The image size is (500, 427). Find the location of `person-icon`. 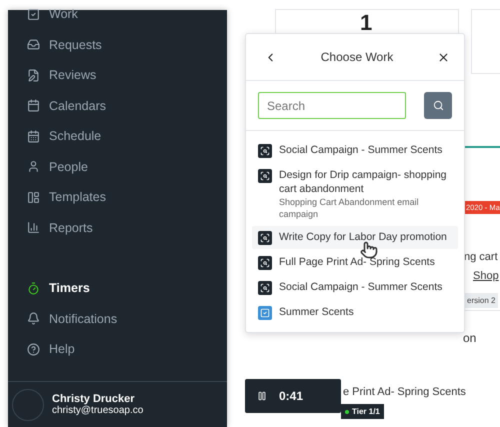

person-icon is located at coordinates (33, 167).